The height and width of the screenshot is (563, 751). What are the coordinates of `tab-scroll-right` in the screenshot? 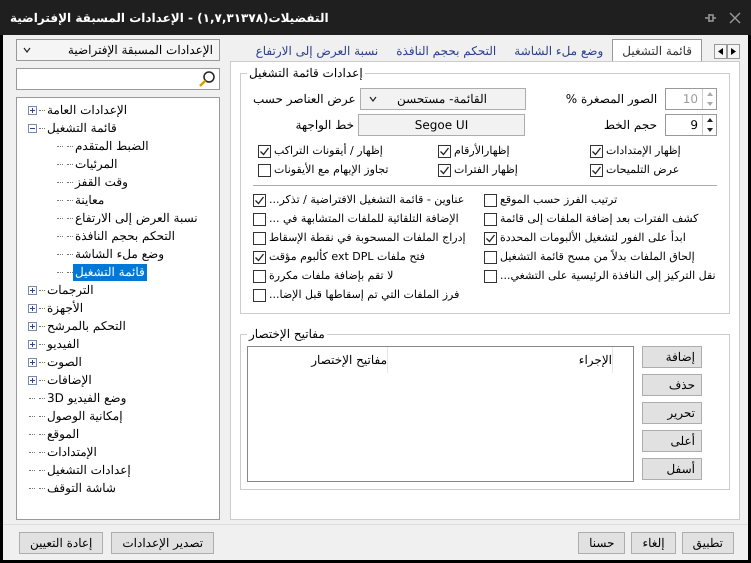 It's located at (733, 51).